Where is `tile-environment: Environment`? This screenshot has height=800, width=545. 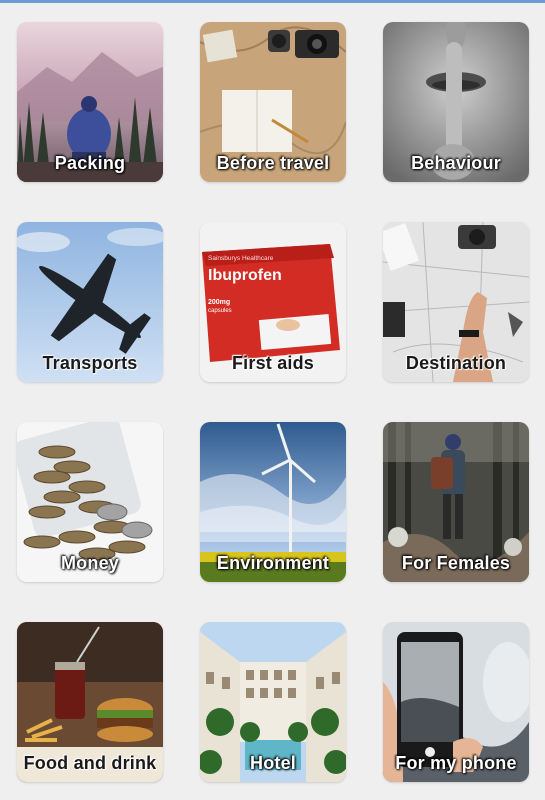 tile-environment: Environment is located at coordinates (273, 502).